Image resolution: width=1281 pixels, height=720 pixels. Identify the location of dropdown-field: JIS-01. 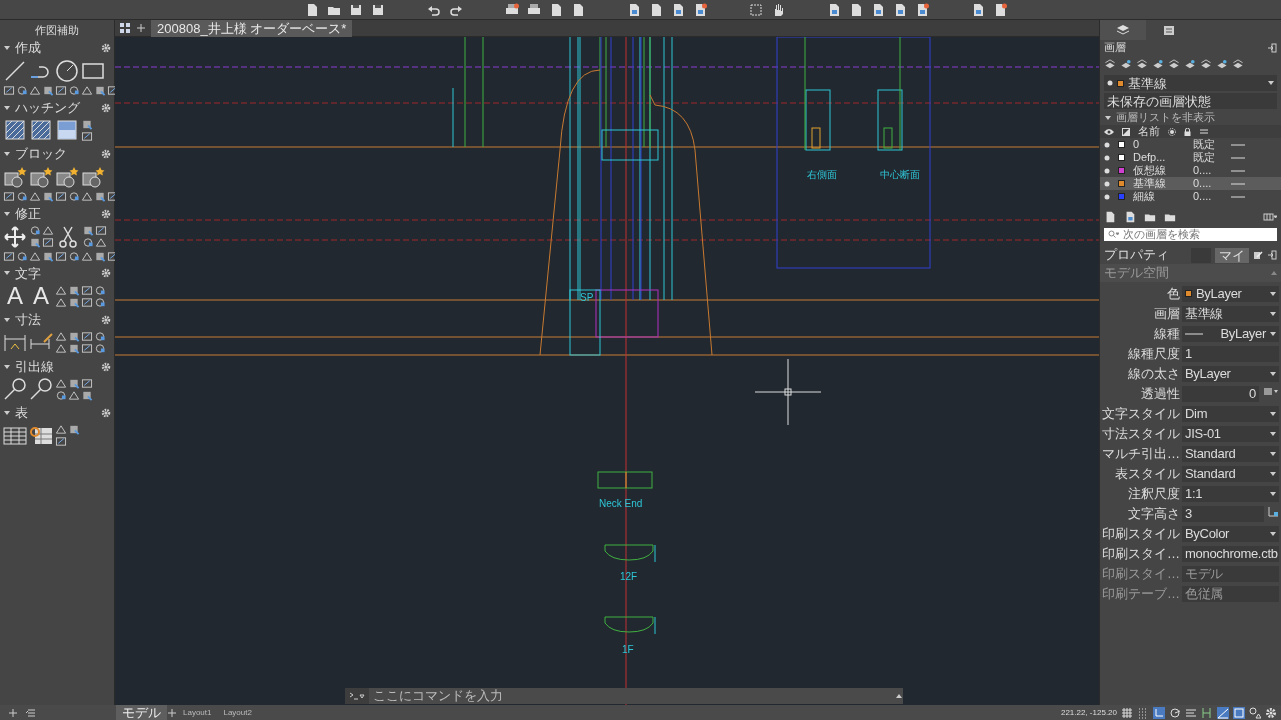
(1230, 433).